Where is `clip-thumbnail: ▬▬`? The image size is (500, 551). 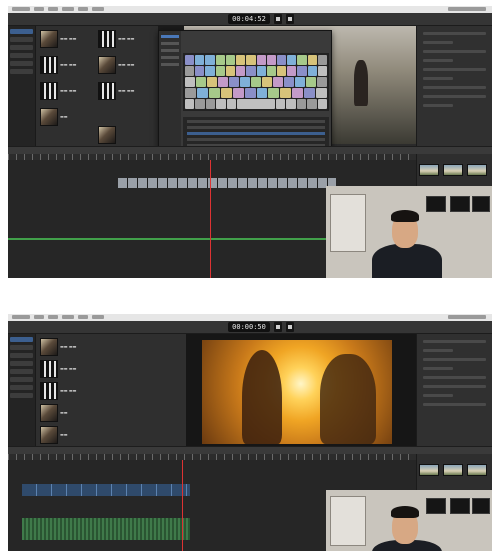
clip-thumbnail: ▬▬ is located at coordinates (68, 122).